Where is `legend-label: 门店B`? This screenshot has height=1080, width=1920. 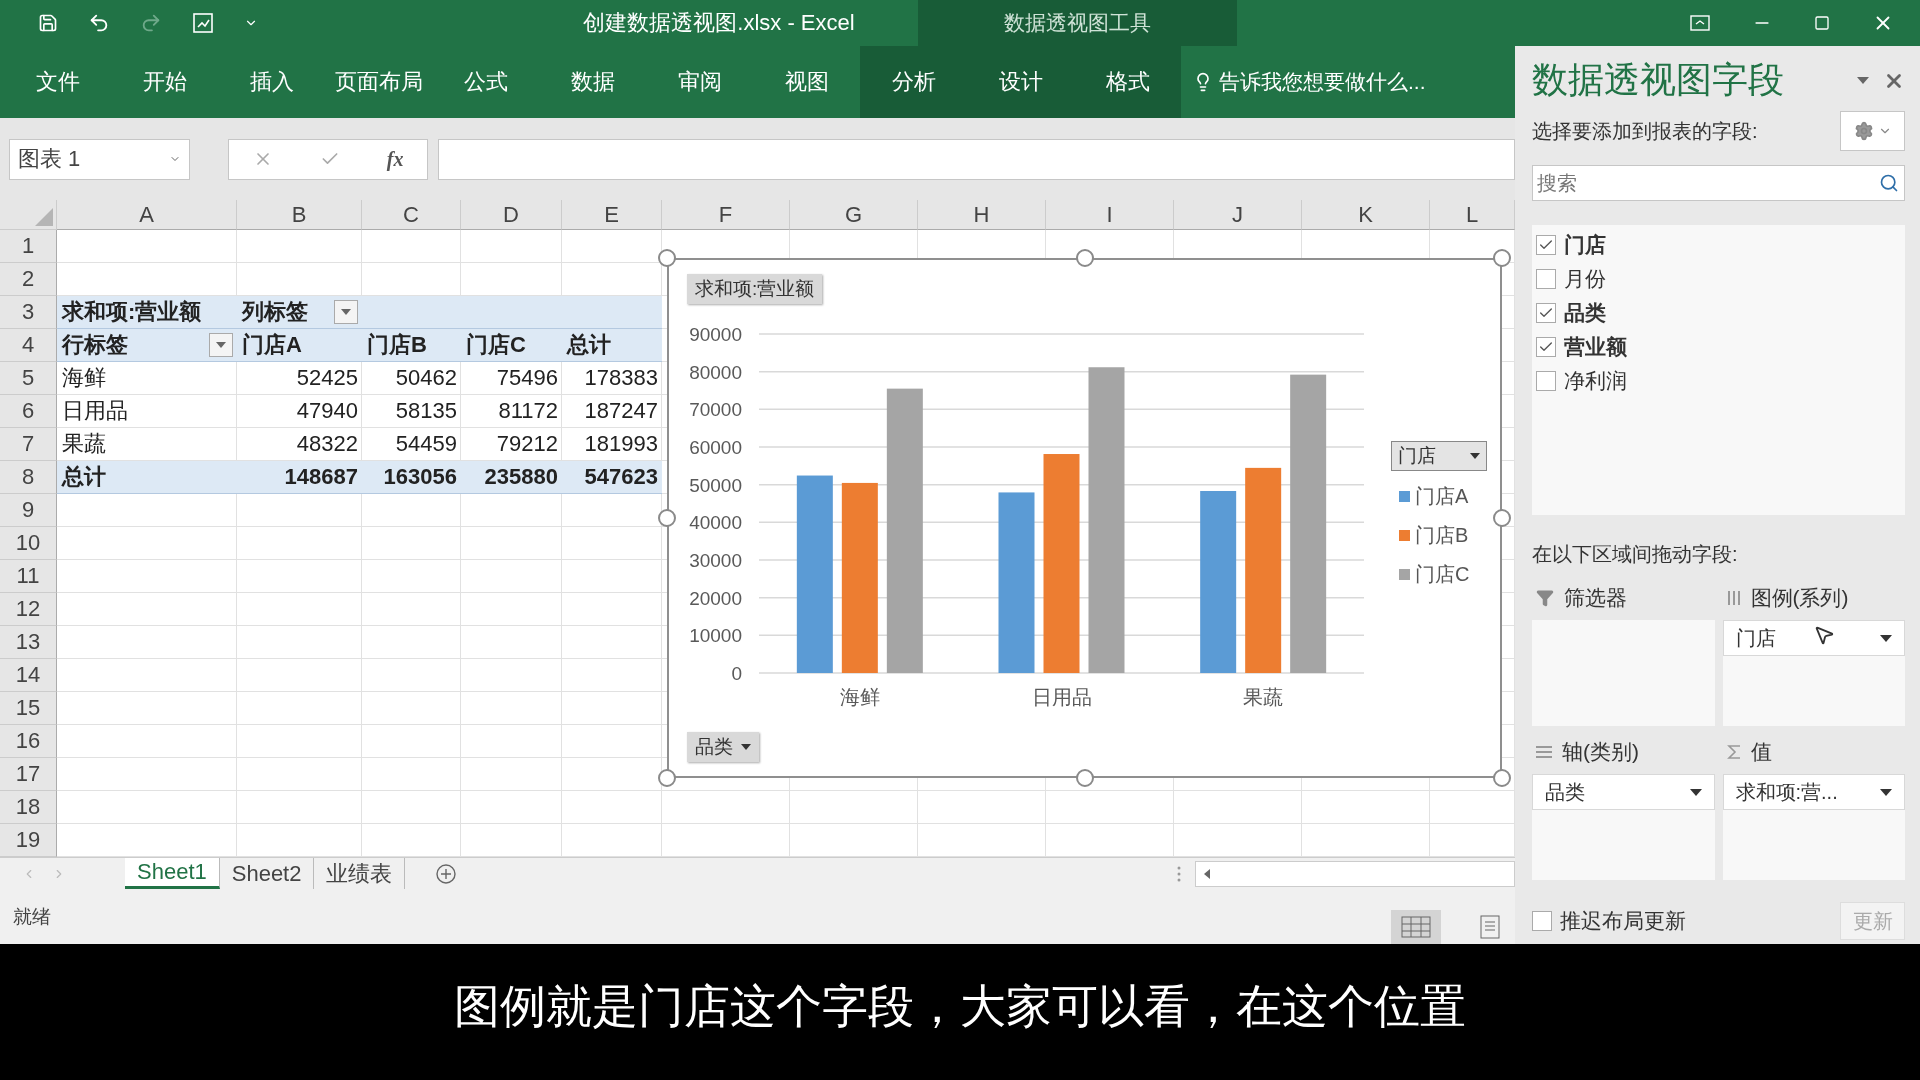 legend-label: 门店B is located at coordinates (1442, 535).